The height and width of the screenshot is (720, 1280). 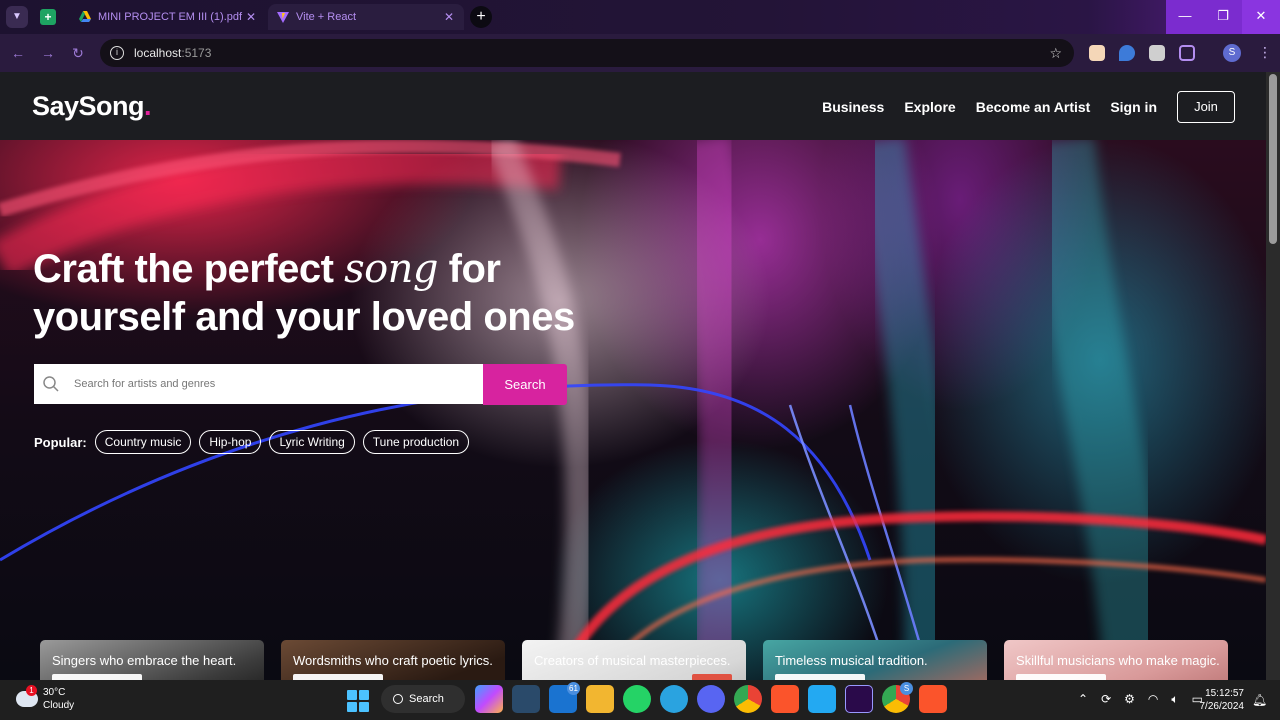 What do you see at coordinates (1055, 53) in the screenshot?
I see `bookmark-star-icon: ☆` at bounding box center [1055, 53].